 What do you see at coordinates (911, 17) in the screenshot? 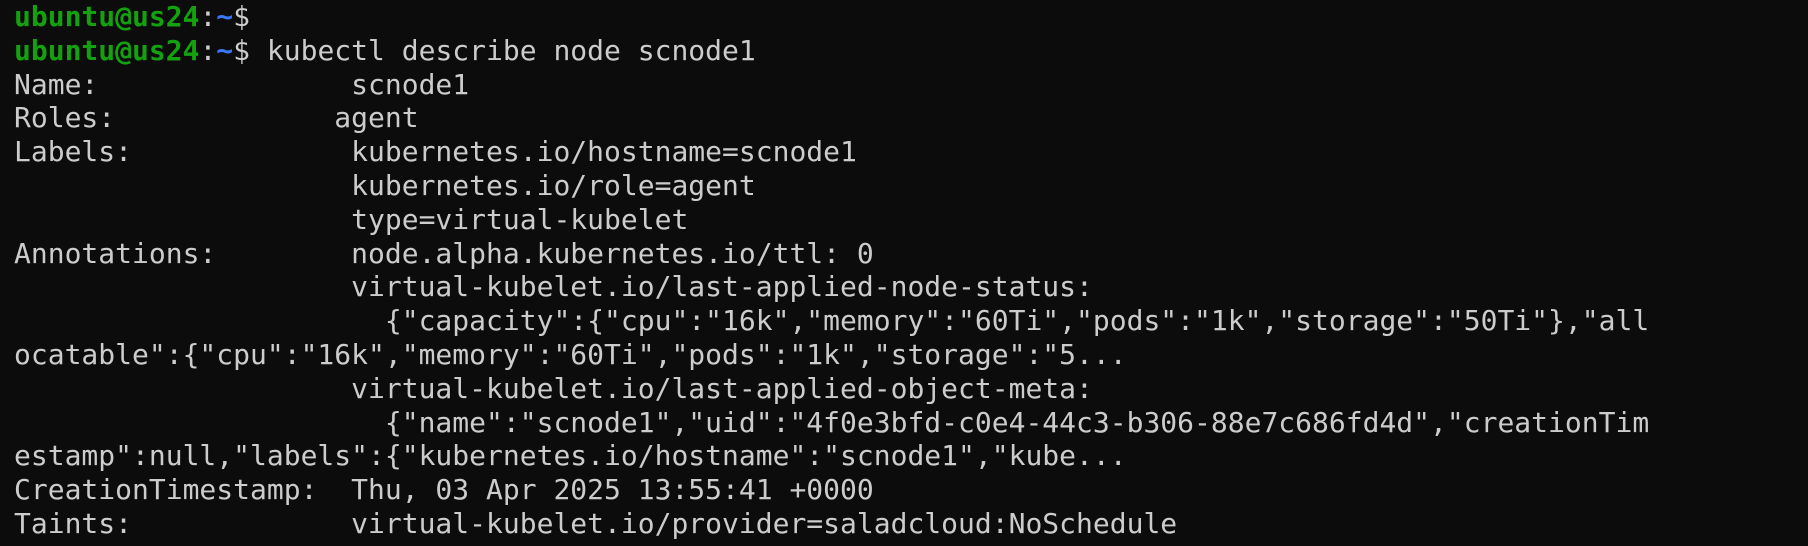
I see `prompt-line-empty: ubuntu@us24:~$` at bounding box center [911, 17].